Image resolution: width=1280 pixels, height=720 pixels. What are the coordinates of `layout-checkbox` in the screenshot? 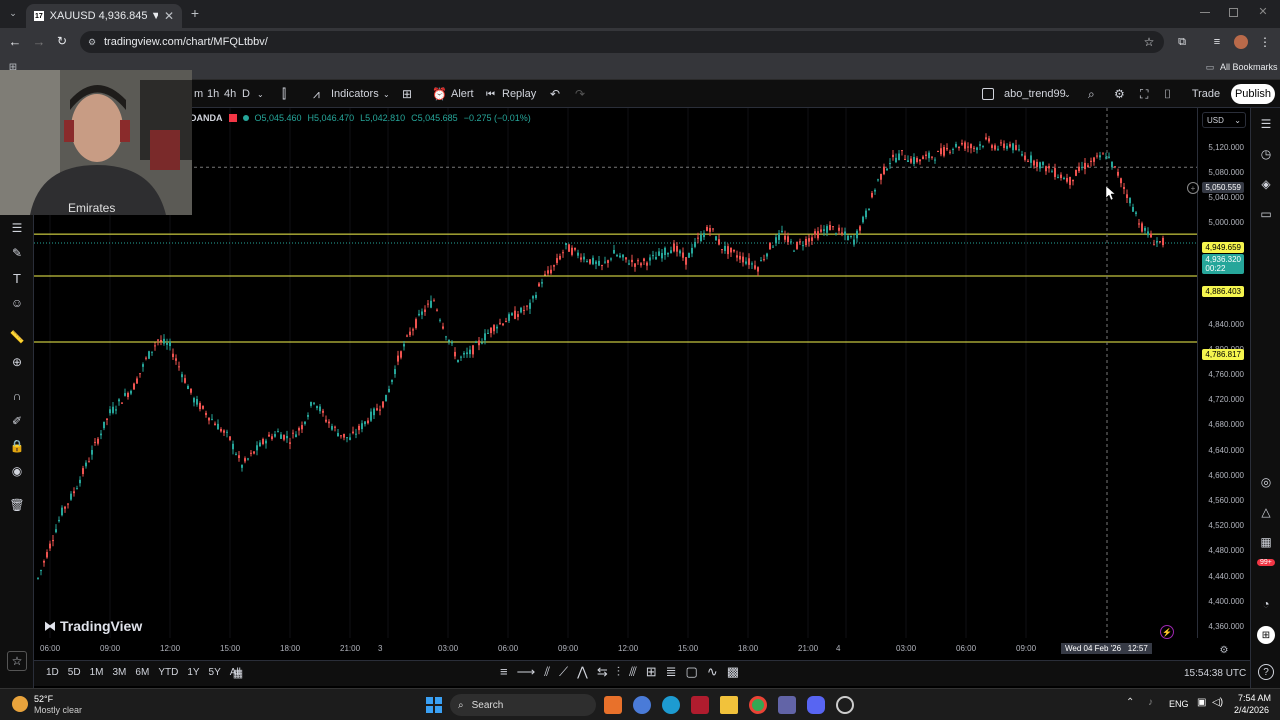 It's located at (988, 94).